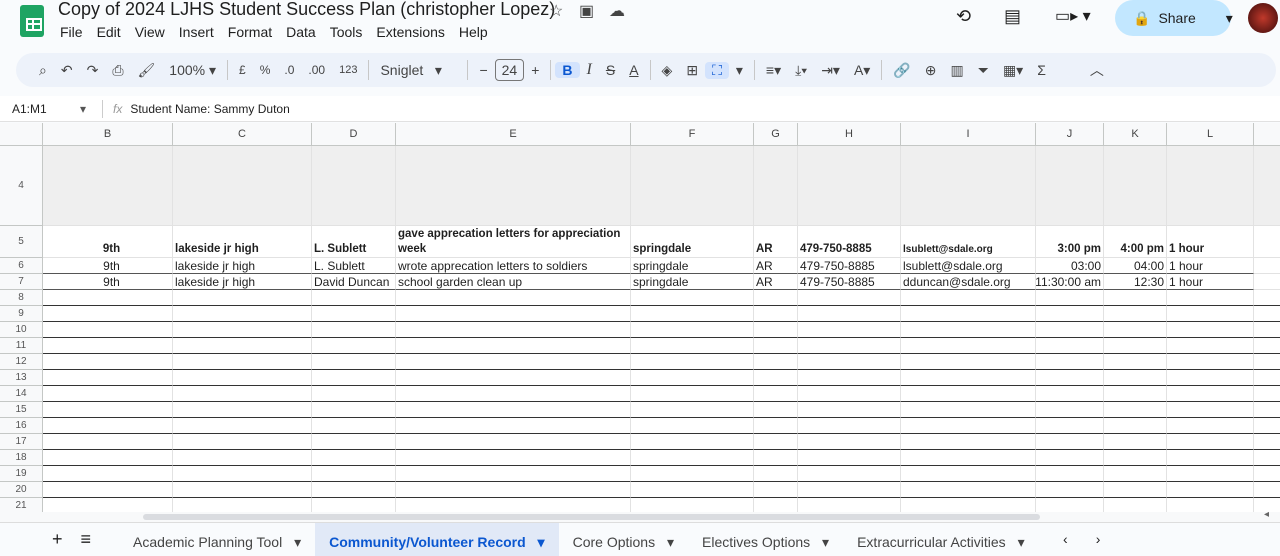  Describe the element at coordinates (1065, 539) in the screenshot. I see `scroll-tabs-left-icon: ‹` at that location.